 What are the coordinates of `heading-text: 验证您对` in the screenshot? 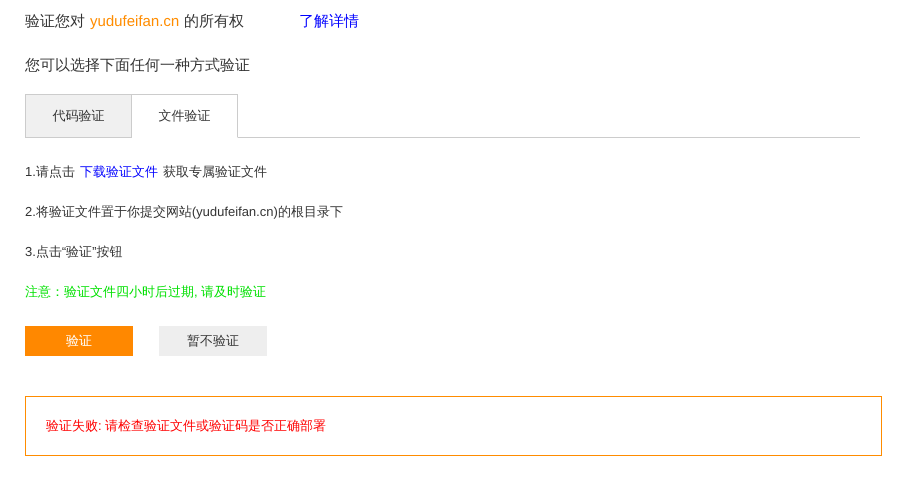 It's located at (55, 21).